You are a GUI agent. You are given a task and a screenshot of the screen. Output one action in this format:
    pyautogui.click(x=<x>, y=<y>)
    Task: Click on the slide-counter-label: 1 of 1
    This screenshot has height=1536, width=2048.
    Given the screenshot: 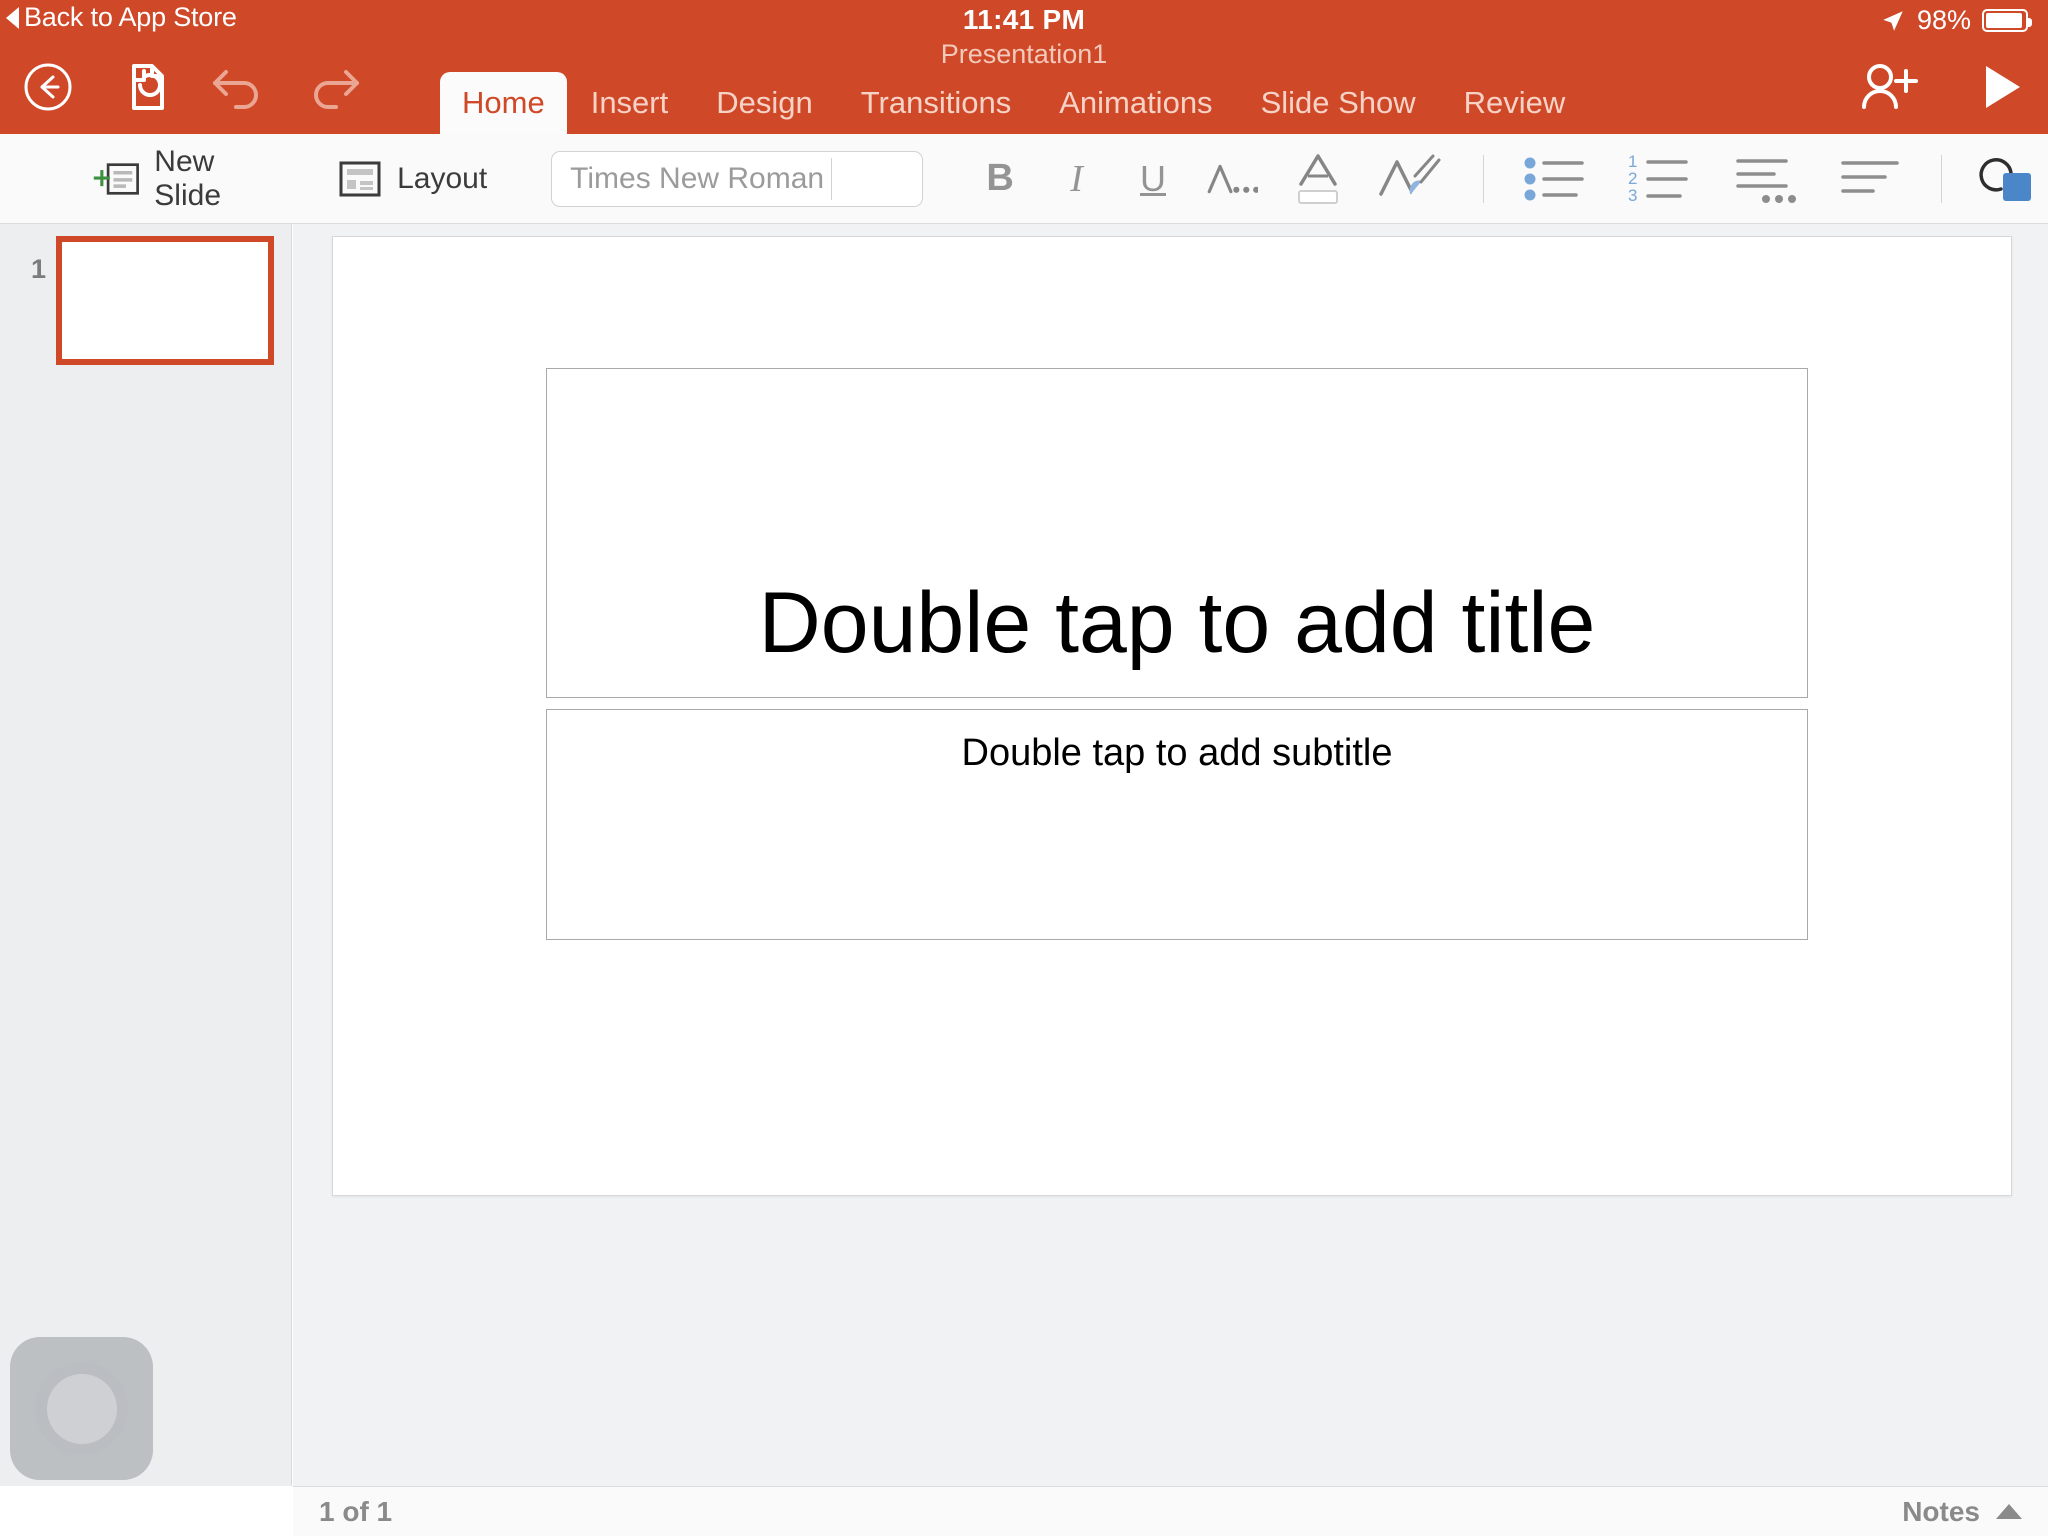 What is the action you would take?
    pyautogui.click(x=356, y=1511)
    